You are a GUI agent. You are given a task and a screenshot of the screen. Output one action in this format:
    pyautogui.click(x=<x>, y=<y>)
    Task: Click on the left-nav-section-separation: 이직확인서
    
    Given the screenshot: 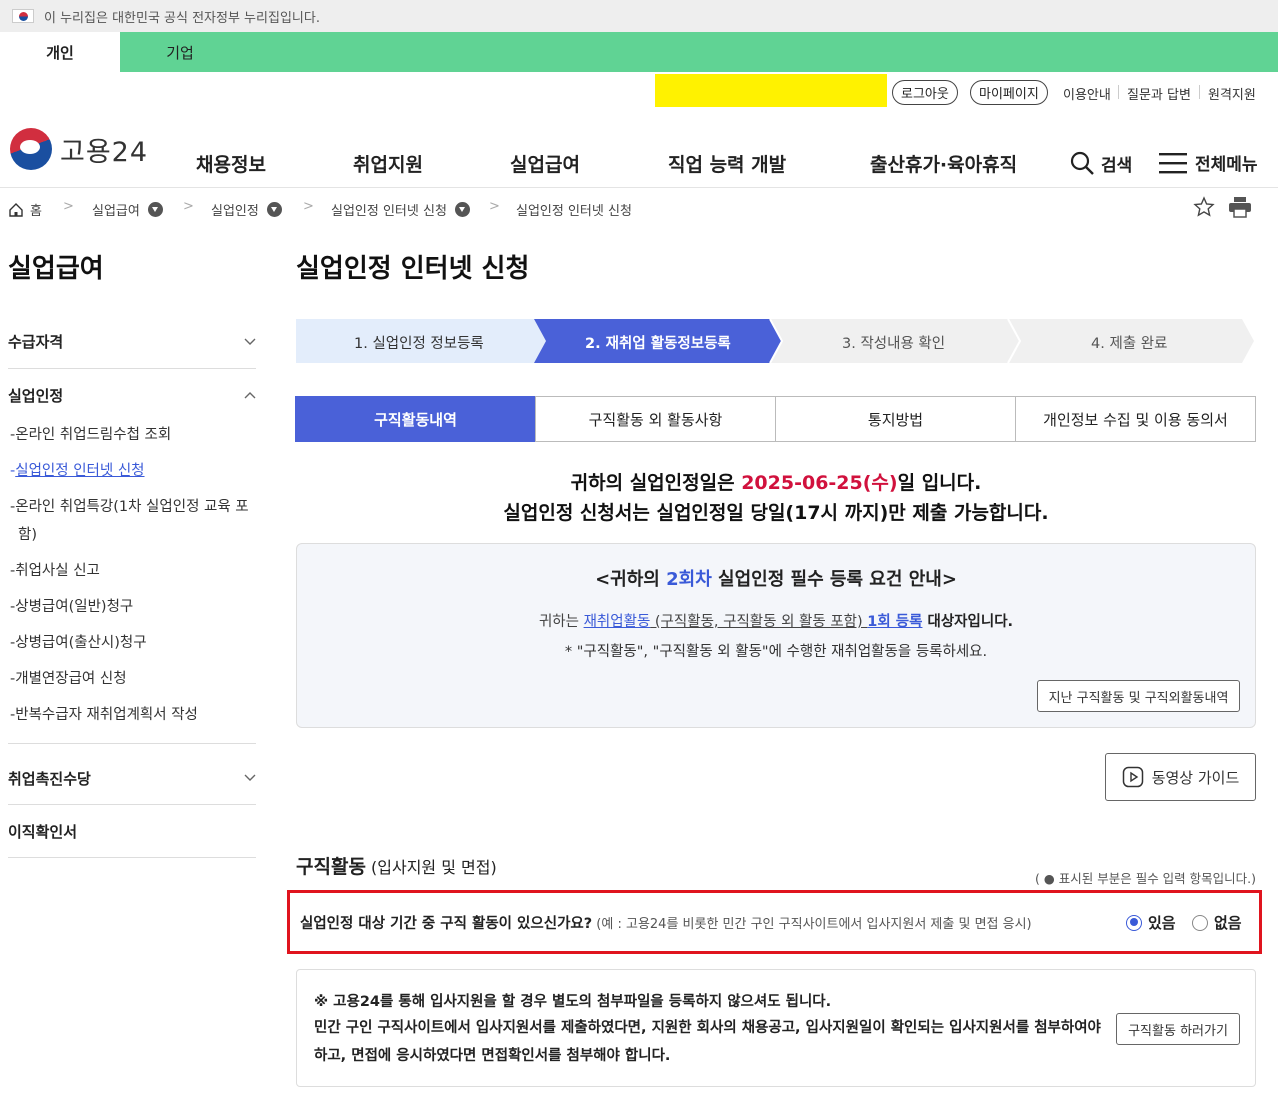 What is the action you would take?
    pyautogui.click(x=132, y=831)
    